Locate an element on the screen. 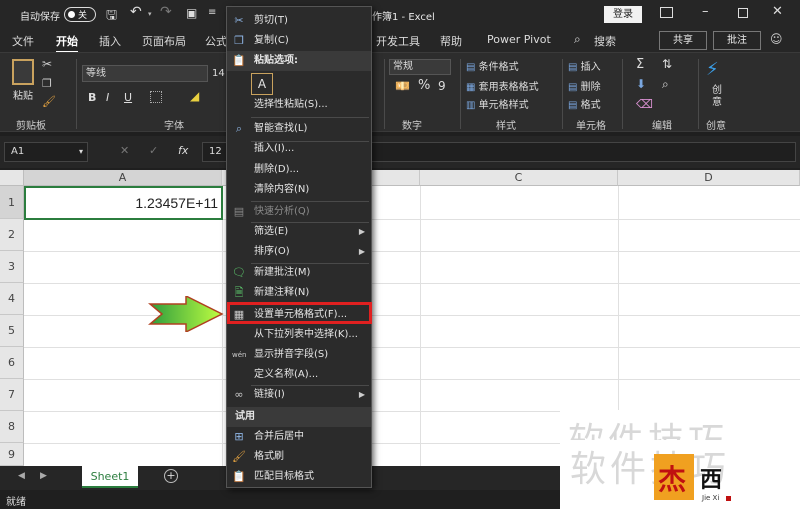 The height and width of the screenshot is (509, 800). format-cells-button: ▤ 格式 is located at coordinates (584, 103).